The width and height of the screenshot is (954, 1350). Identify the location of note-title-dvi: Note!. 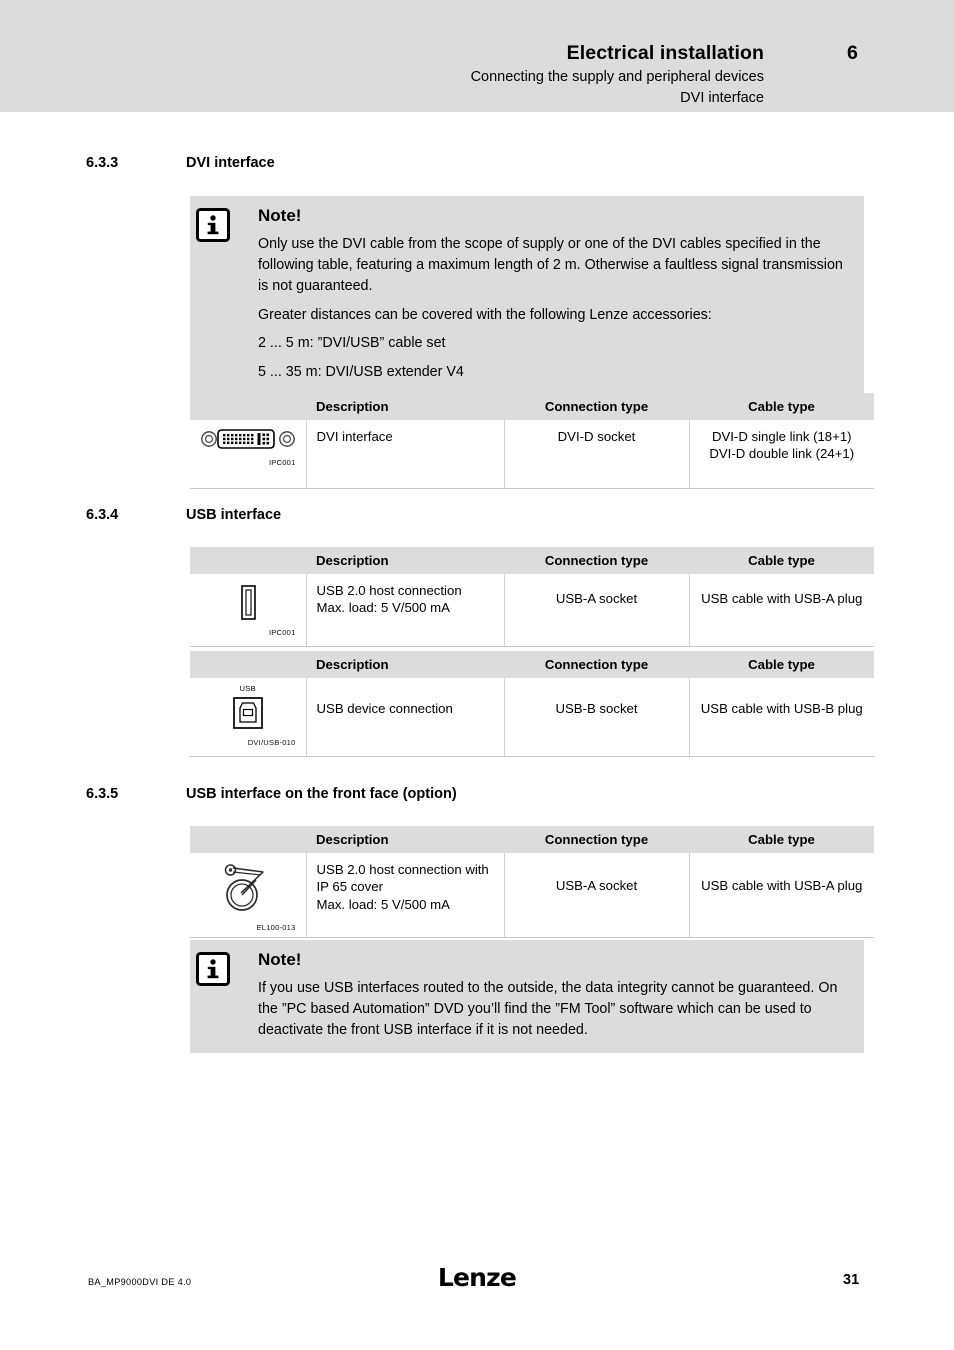
(280, 215).